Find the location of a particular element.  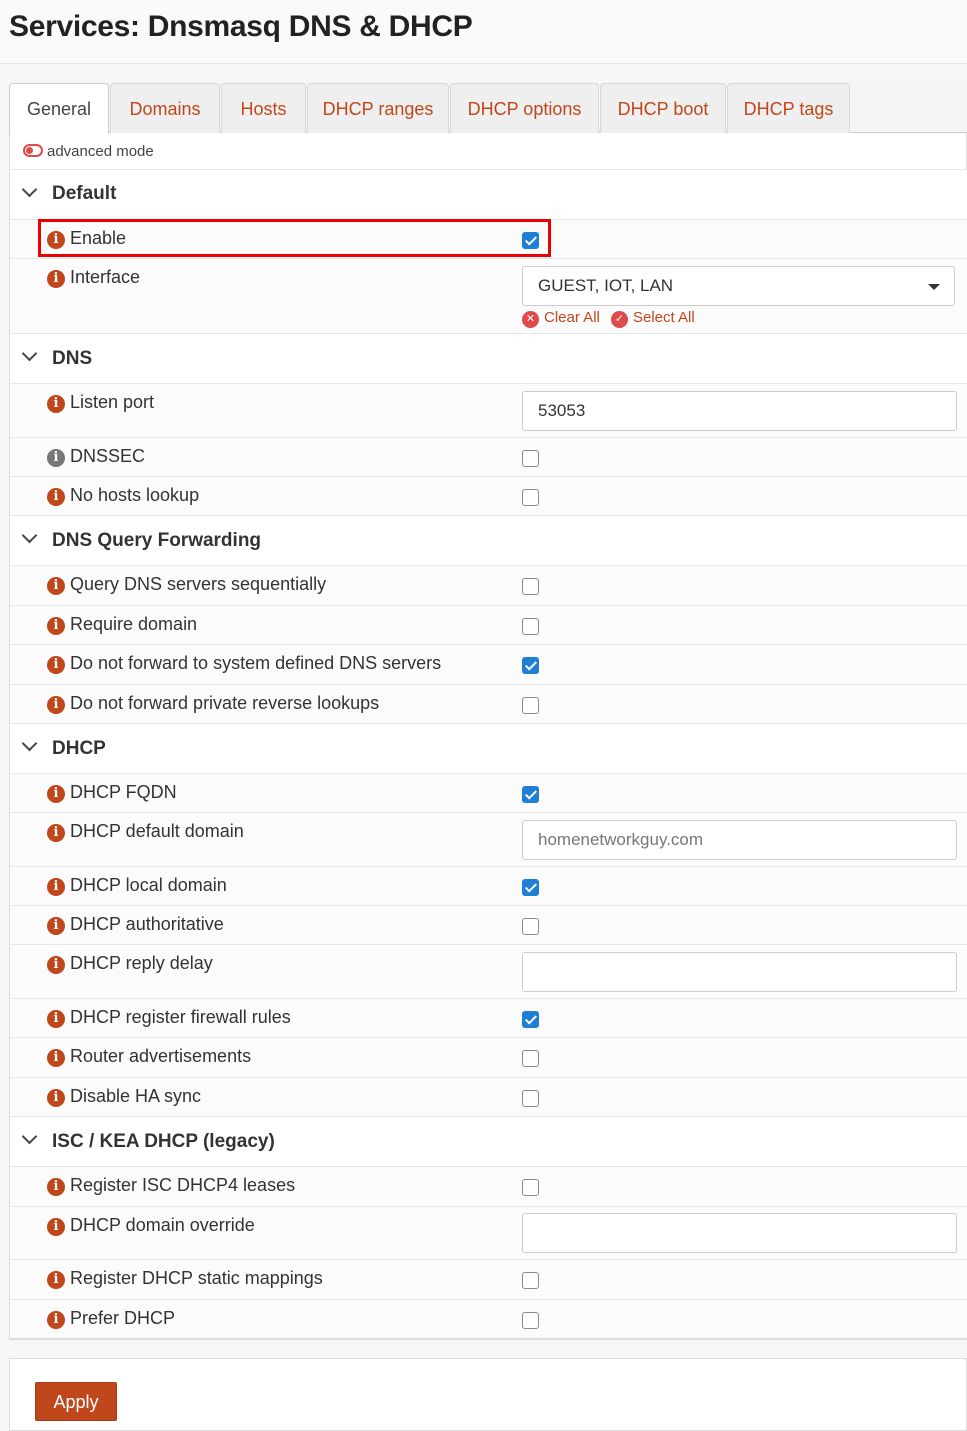

tab-domains: Domains is located at coordinates (165, 108).